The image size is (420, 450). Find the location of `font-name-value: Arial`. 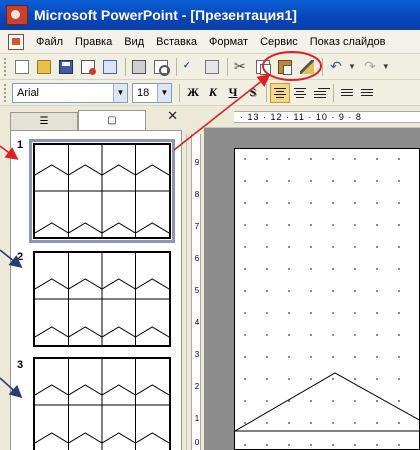

font-name-value: Arial is located at coordinates (28, 92).